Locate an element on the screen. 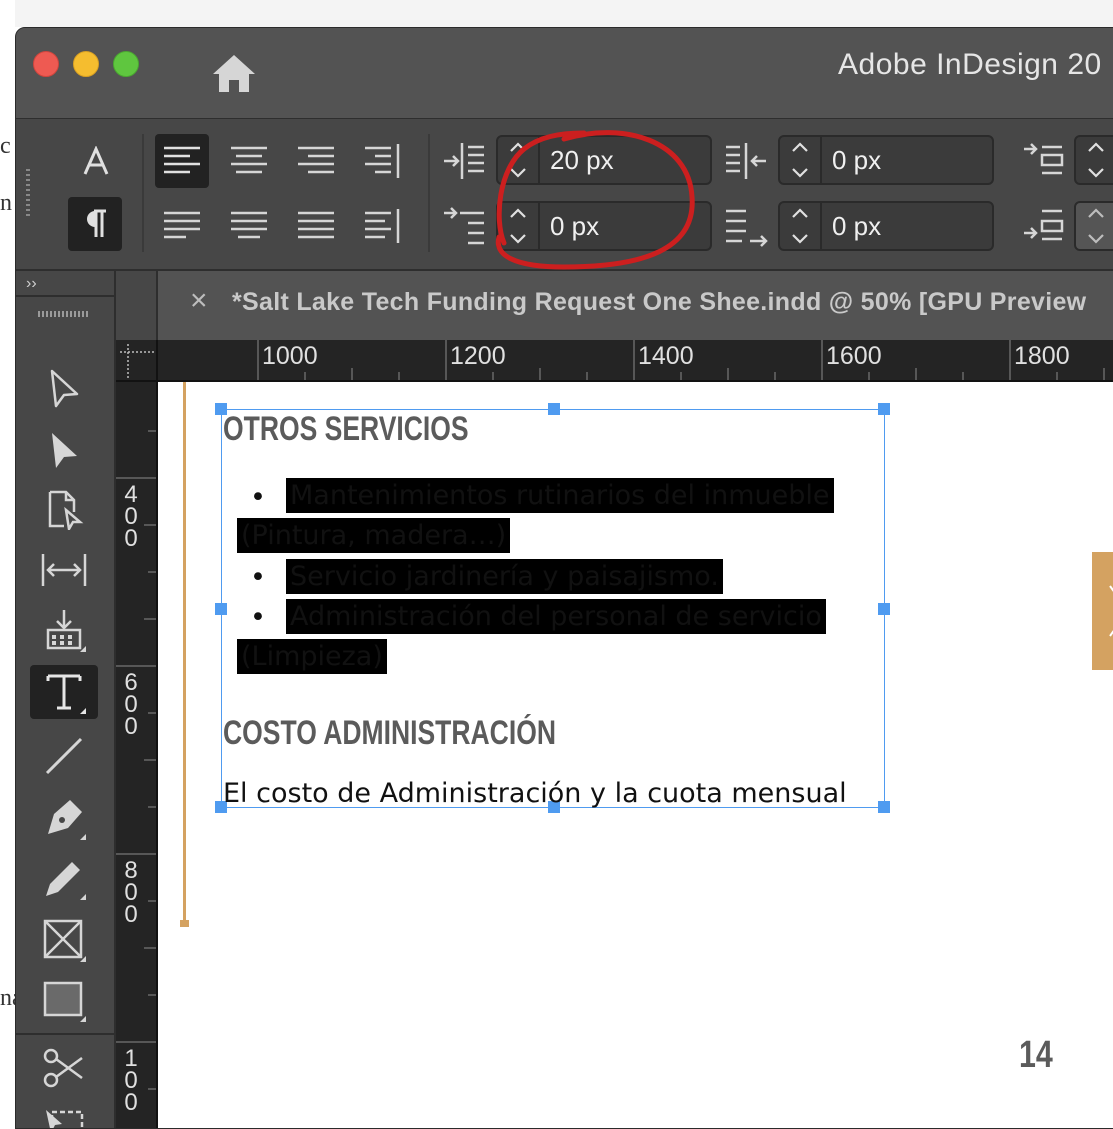 This screenshot has height=1129, width=1113. right-indent-stepper is located at coordinates (801, 160).